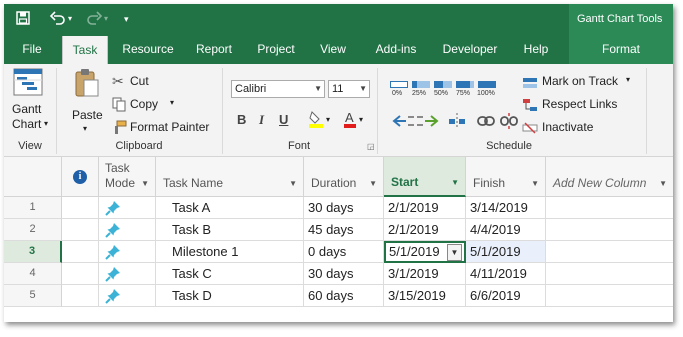  I want to click on table-row: 4 Task C 30 days 3/1/2019 4/11/2019, so click(338, 274).